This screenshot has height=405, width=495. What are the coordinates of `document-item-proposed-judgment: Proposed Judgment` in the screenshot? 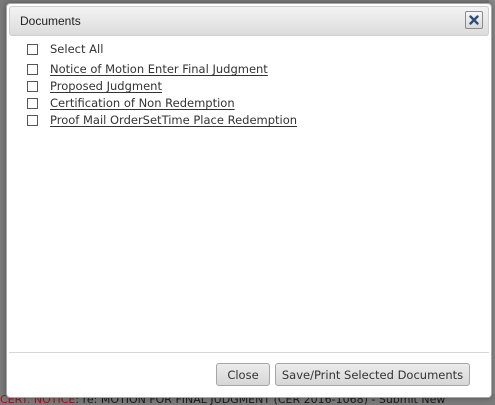 It's located at (94, 86).